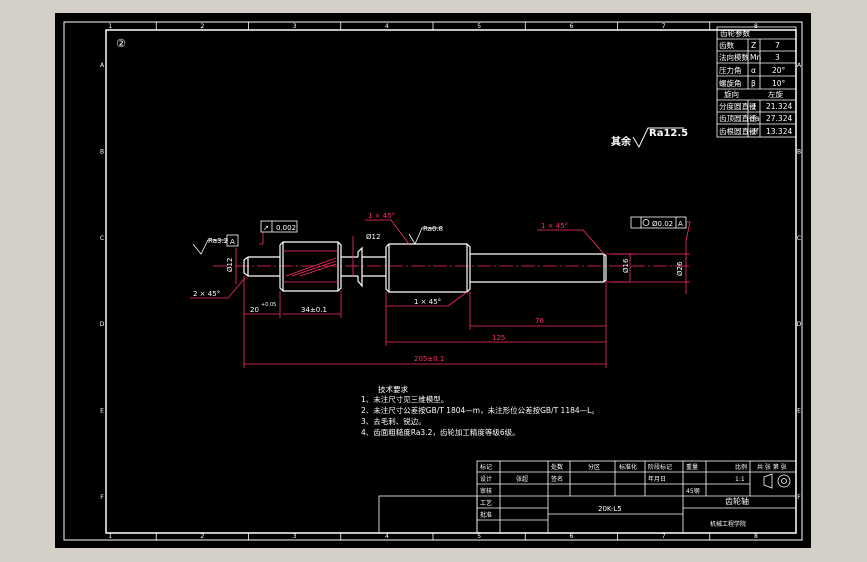 Image resolution: width=867 pixels, height=562 pixels. I want to click on zone-letter-right: C, so click(799, 238).